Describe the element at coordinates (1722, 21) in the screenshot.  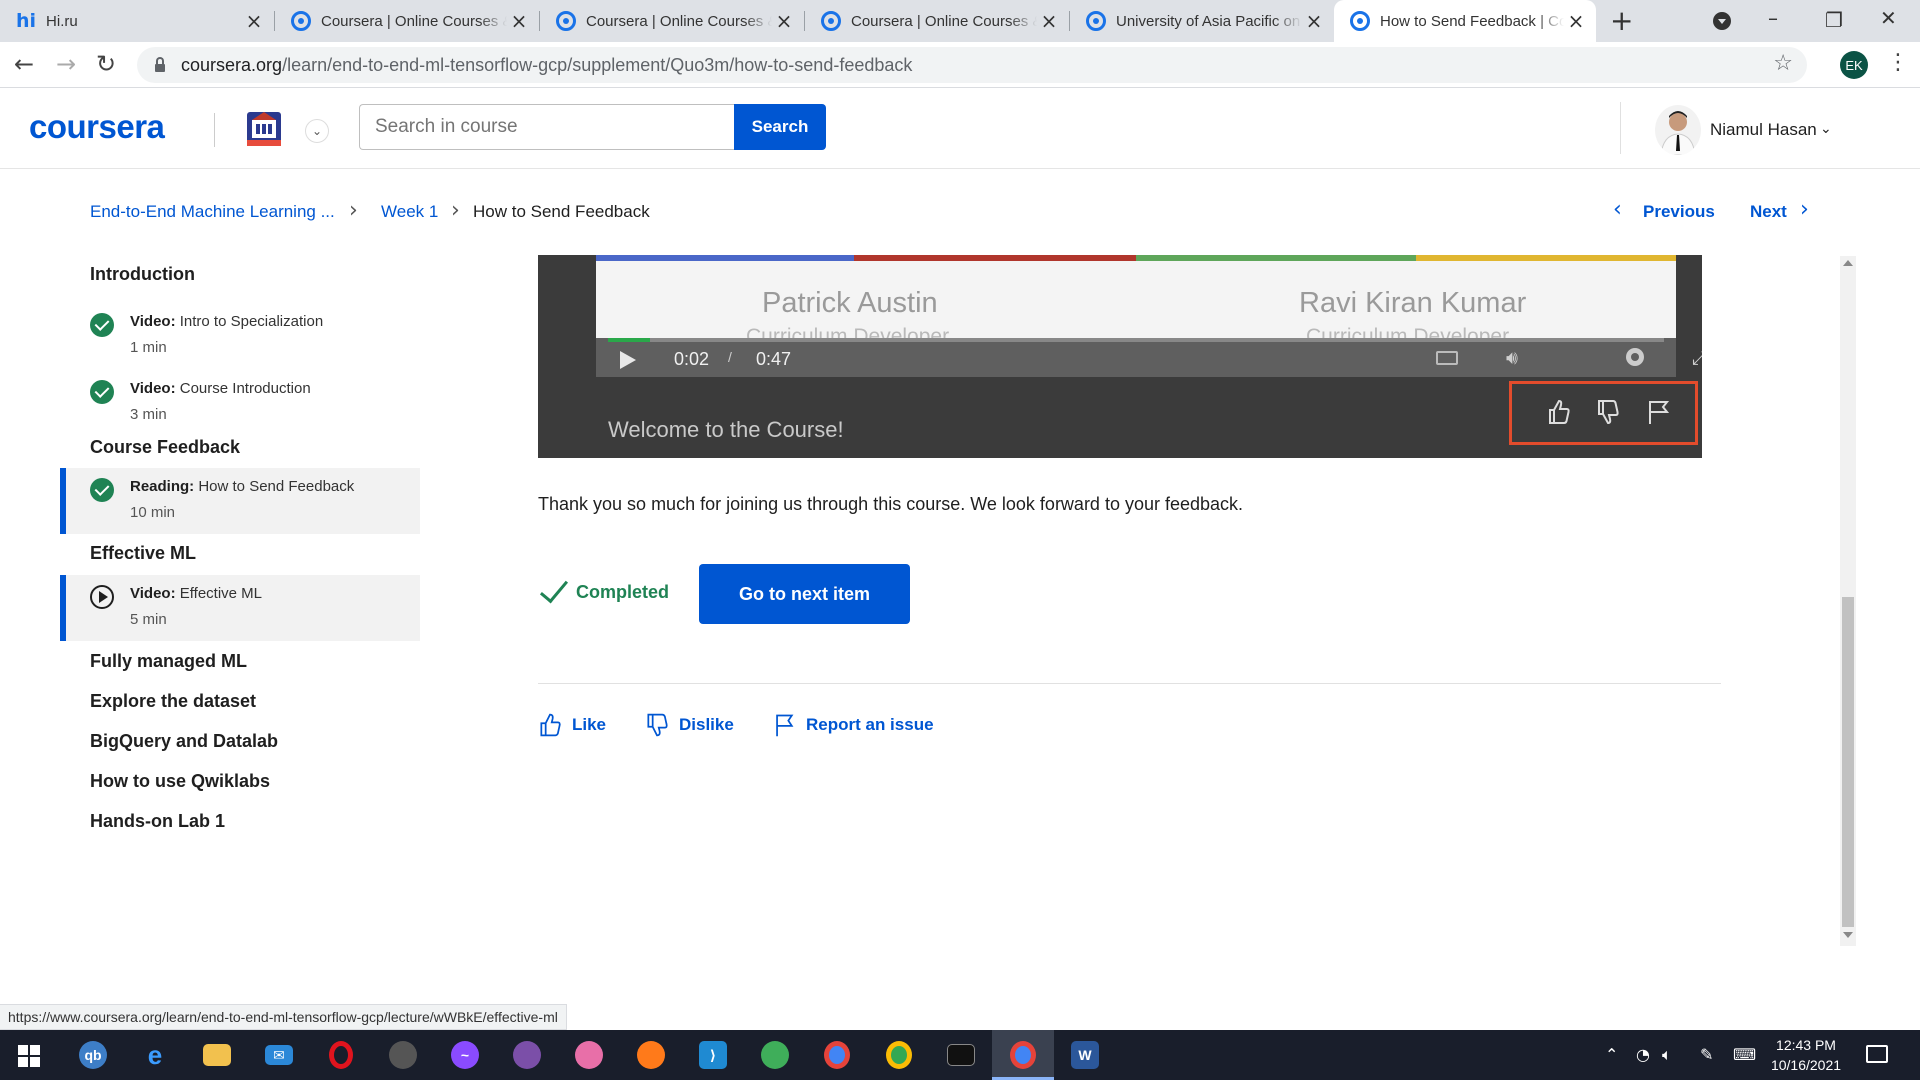
I see `tab-search-icon` at that location.